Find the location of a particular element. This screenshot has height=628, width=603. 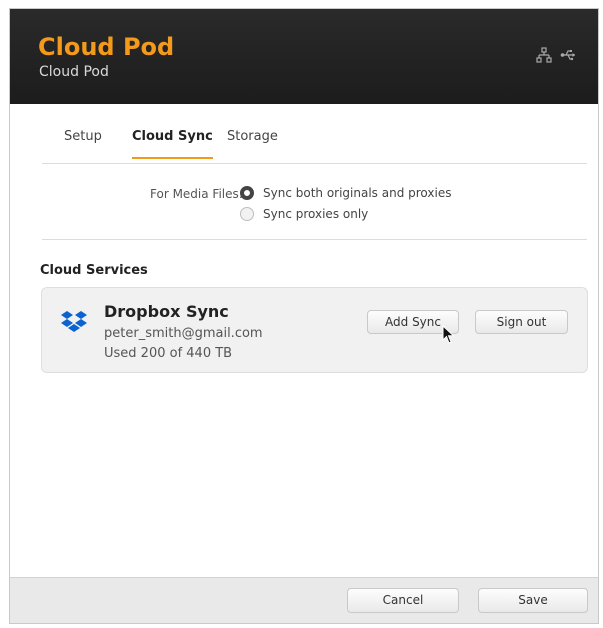

mouse-pointer-icon is located at coordinates (449, 334).